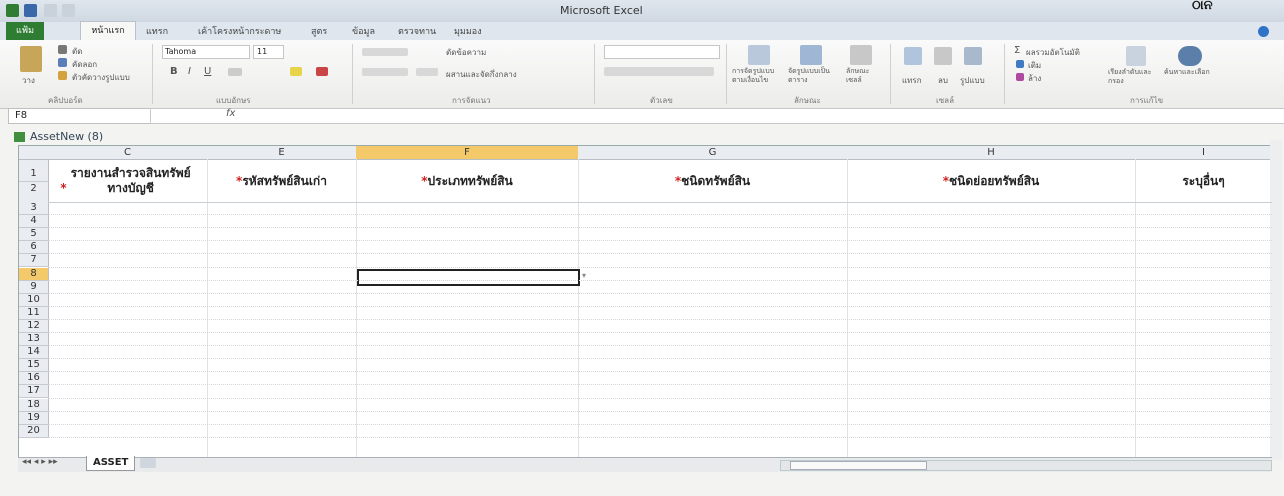  I want to click on row-header-8: 8, so click(34, 274).